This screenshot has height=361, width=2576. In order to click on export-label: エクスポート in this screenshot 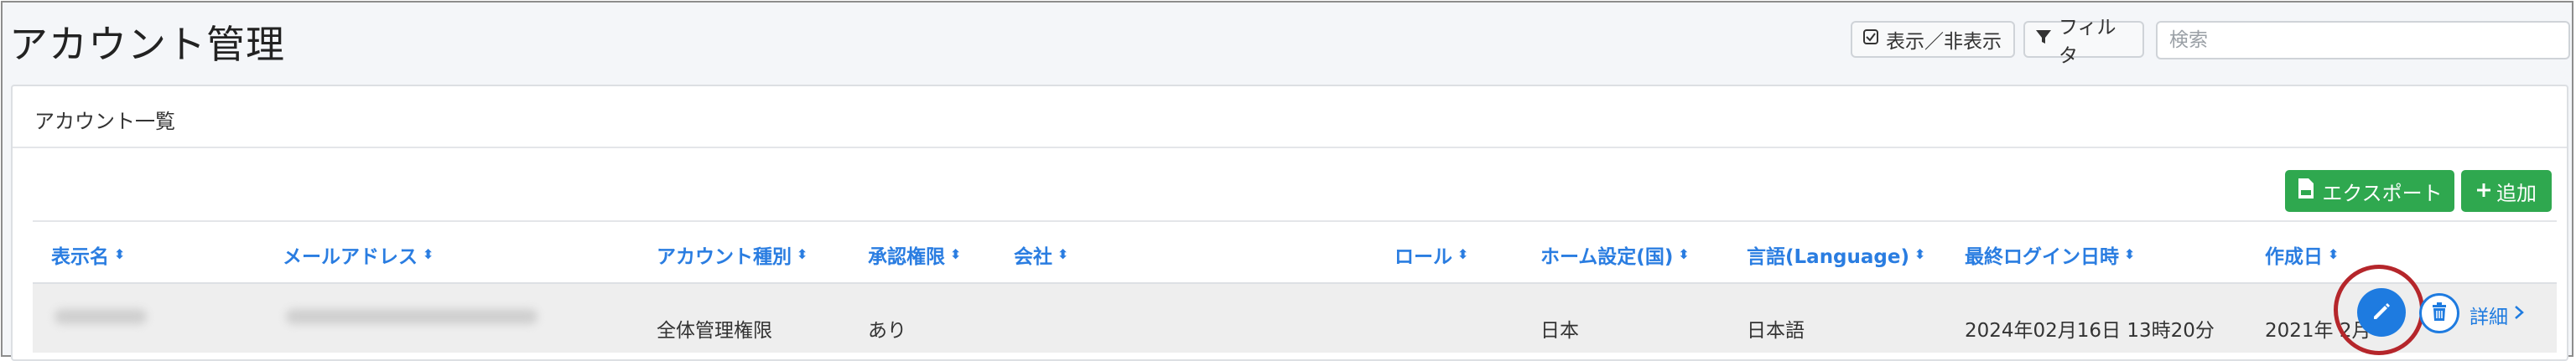, I will do `click(2382, 193)`.